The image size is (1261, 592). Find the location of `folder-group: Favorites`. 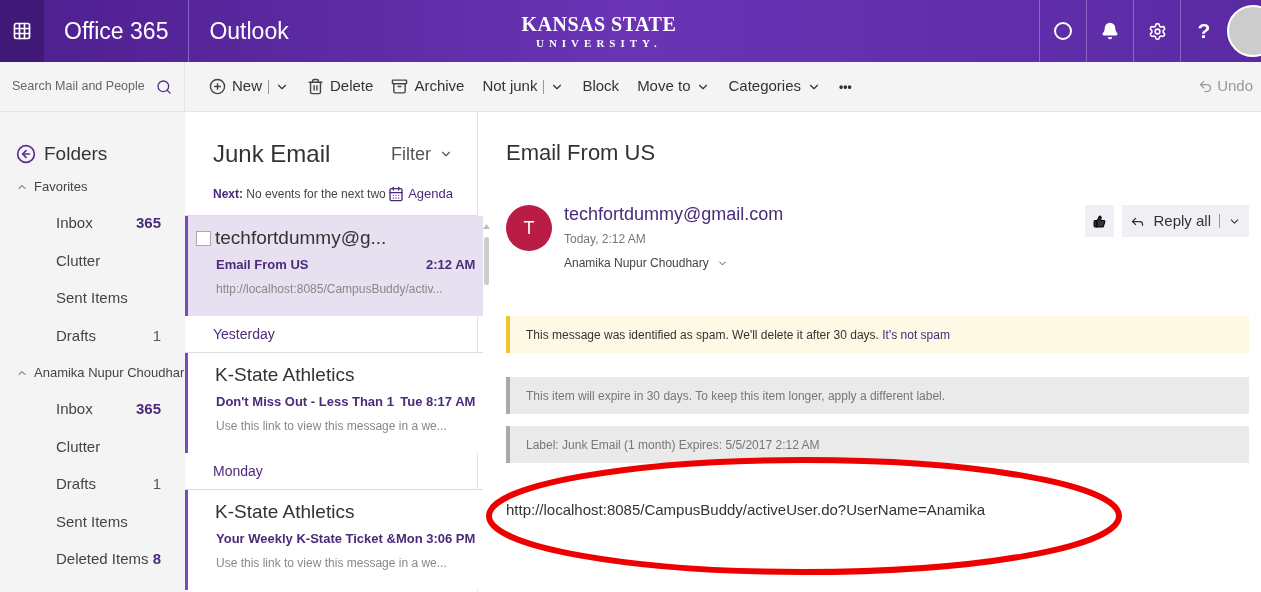

folder-group: Favorites is located at coordinates (92, 186).